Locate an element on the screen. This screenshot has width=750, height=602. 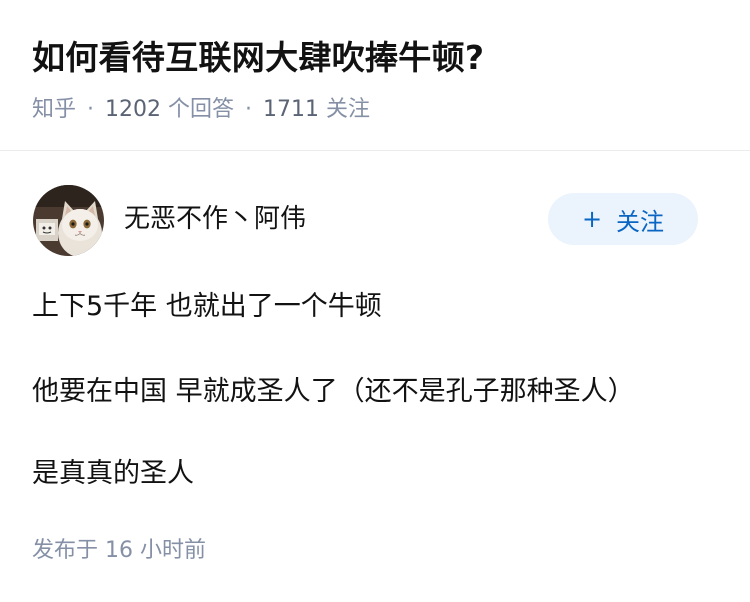
follow-button: + 关注 is located at coordinates (623, 219).